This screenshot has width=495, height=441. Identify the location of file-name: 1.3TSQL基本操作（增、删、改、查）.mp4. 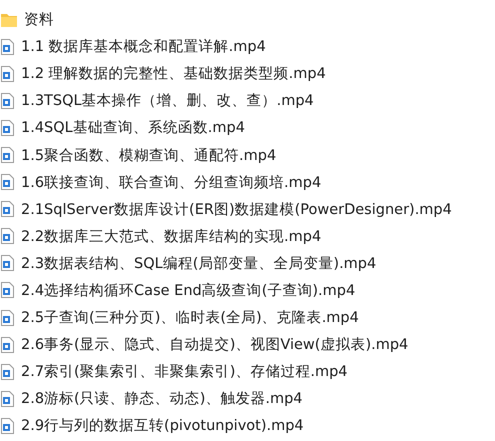
(167, 100).